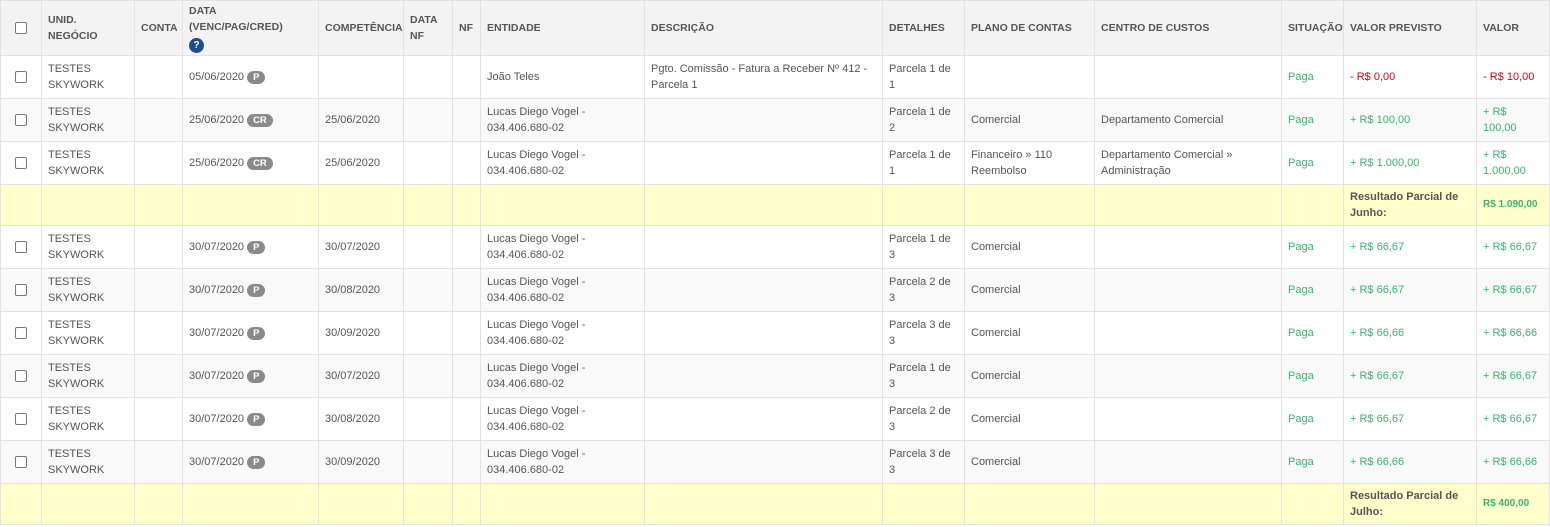  Describe the element at coordinates (250, 77) in the screenshot. I see `cell-data: 05/06/2020 P` at that location.